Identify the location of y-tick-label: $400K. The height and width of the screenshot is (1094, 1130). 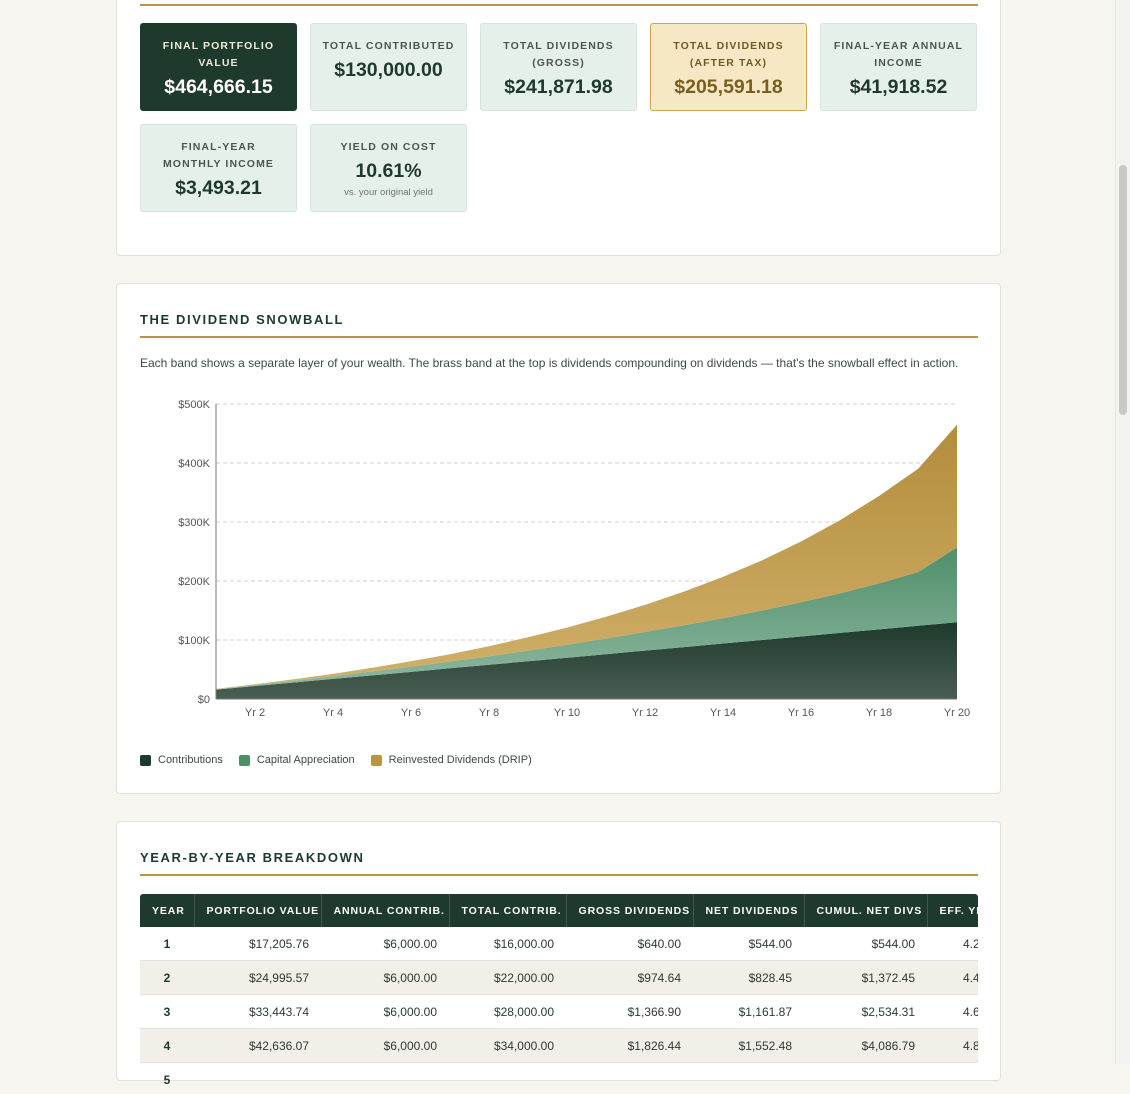
(194, 464).